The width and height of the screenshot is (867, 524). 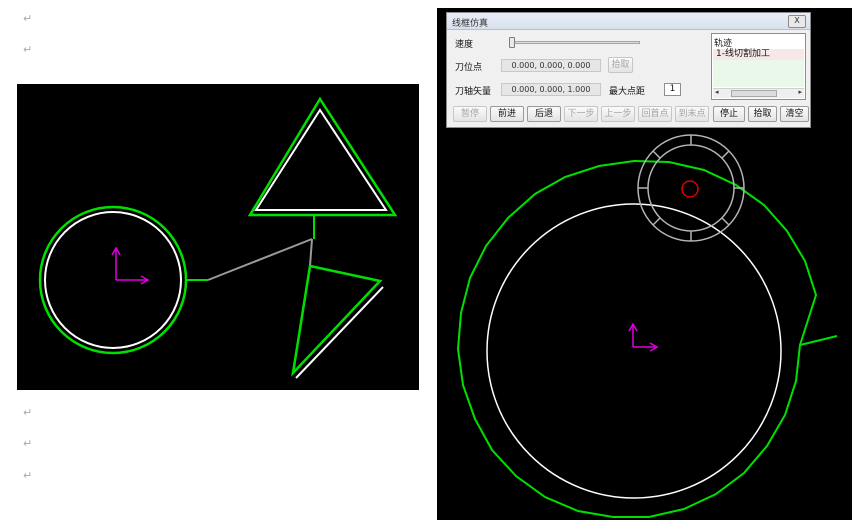 What do you see at coordinates (762, 114) in the screenshot?
I see `pick-trajectory-button: 拾取` at bounding box center [762, 114].